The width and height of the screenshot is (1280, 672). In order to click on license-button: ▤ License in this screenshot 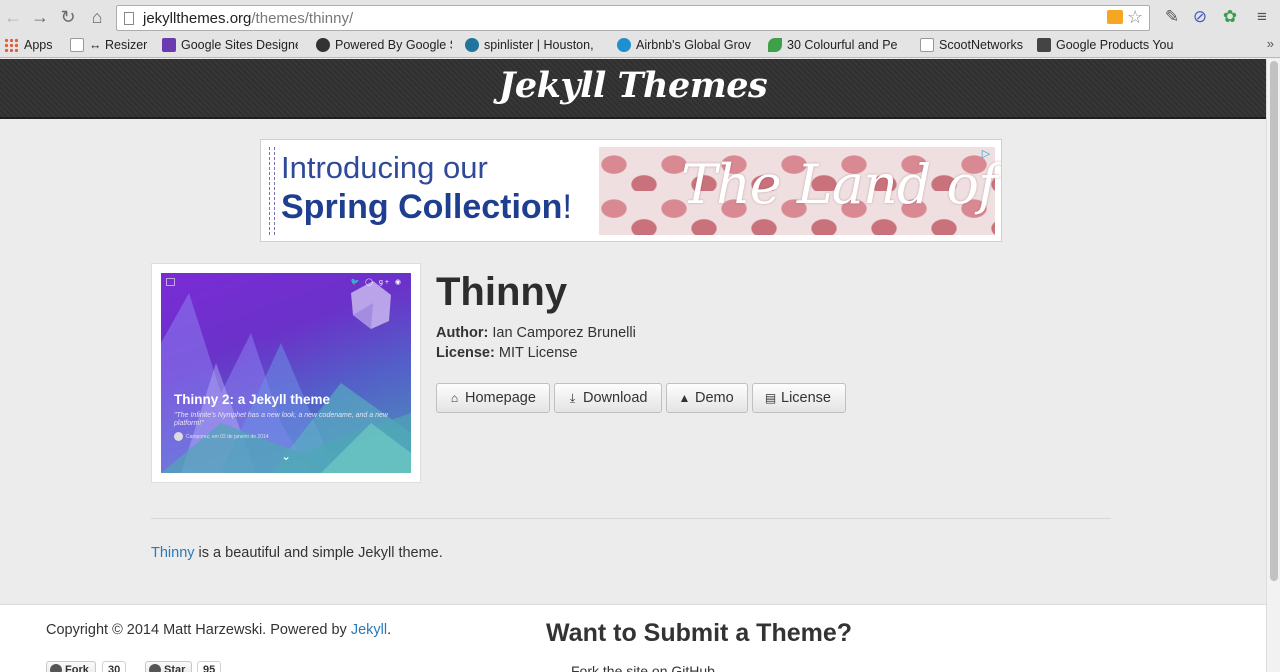, I will do `click(799, 398)`.